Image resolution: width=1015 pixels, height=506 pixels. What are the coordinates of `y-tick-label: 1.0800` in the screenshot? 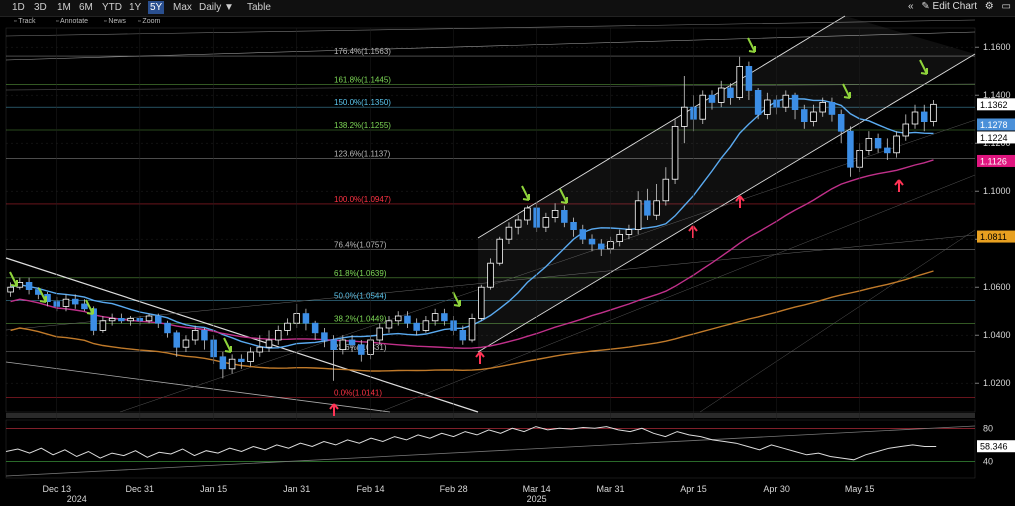 It's located at (997, 239).